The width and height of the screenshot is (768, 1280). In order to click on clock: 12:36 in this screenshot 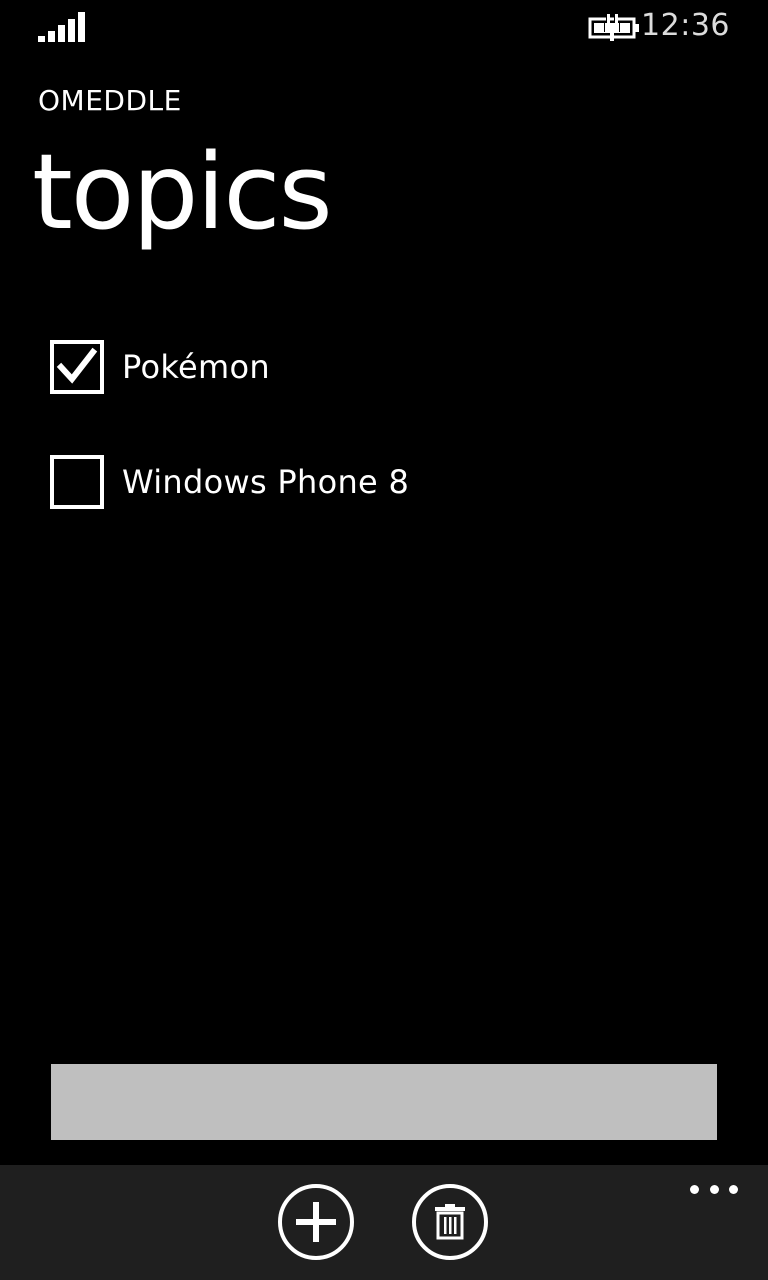, I will do `click(685, 25)`.